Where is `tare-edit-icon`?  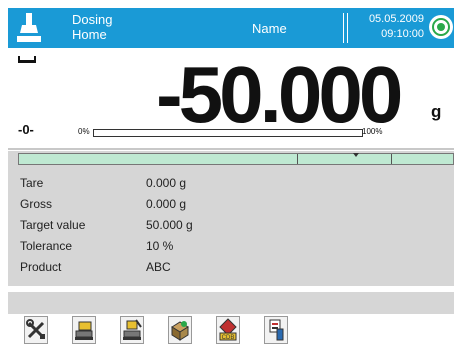 tare-edit-icon is located at coordinates (132, 329).